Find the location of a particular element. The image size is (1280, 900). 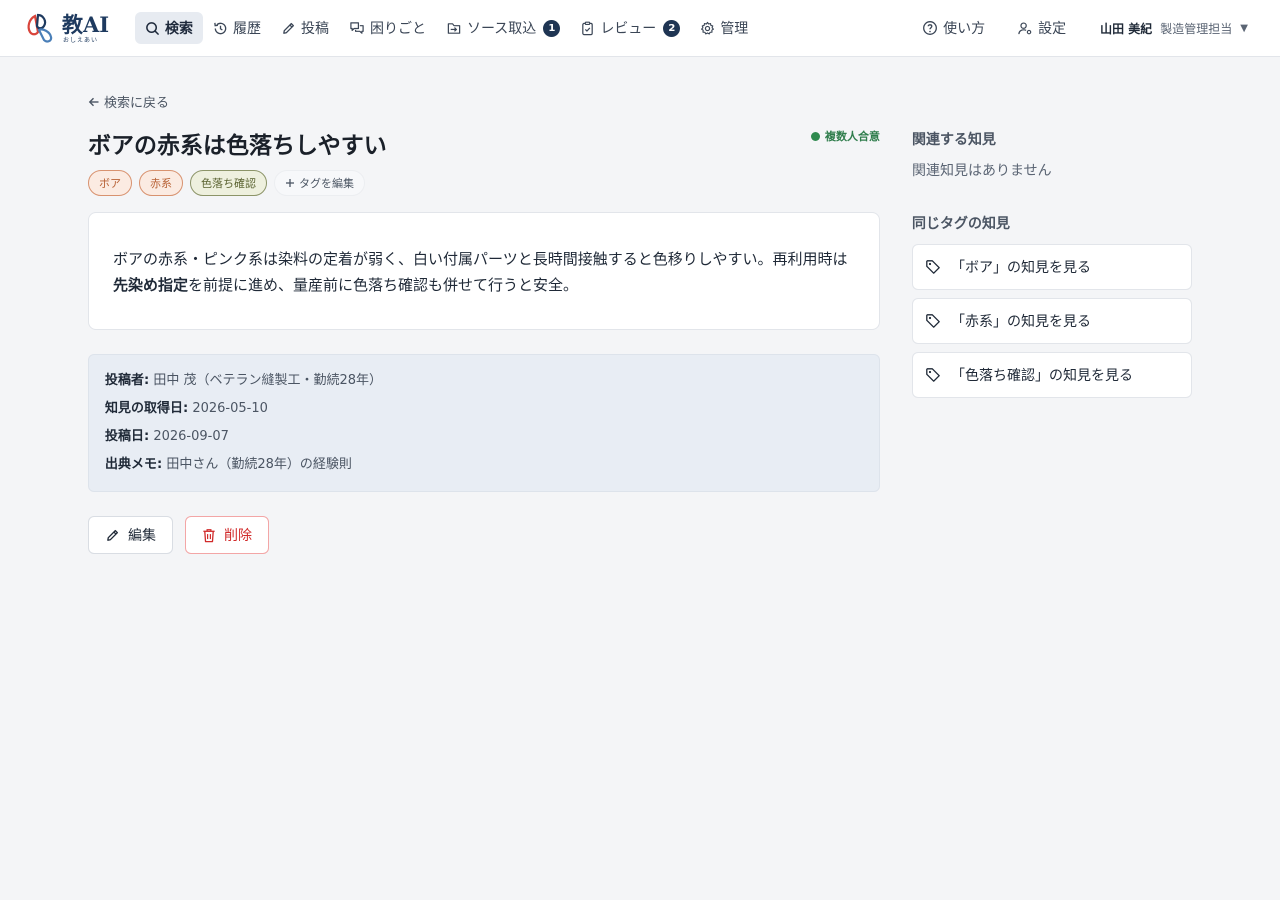

nav-label: ソース取込 is located at coordinates (502, 29).